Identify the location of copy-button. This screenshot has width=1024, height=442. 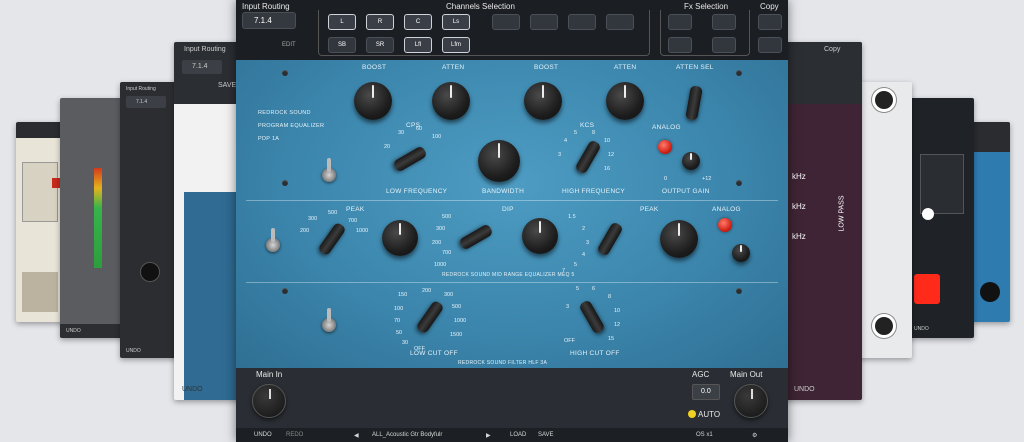
(770, 22).